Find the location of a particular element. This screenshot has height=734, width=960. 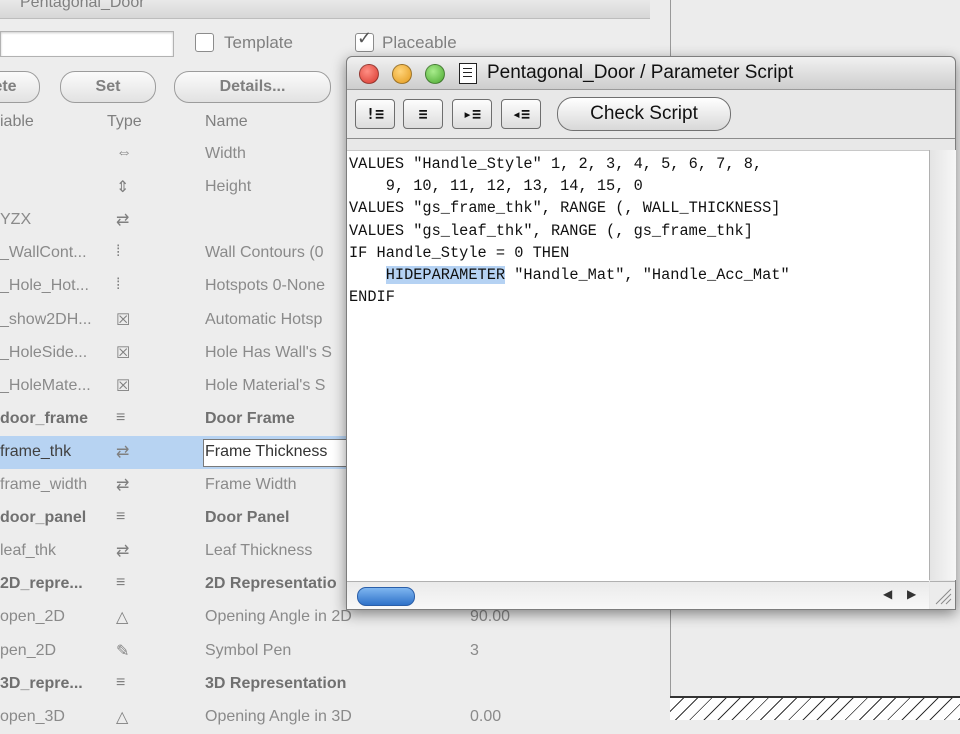

parameter-name: 2D Representatio is located at coordinates (271, 584).